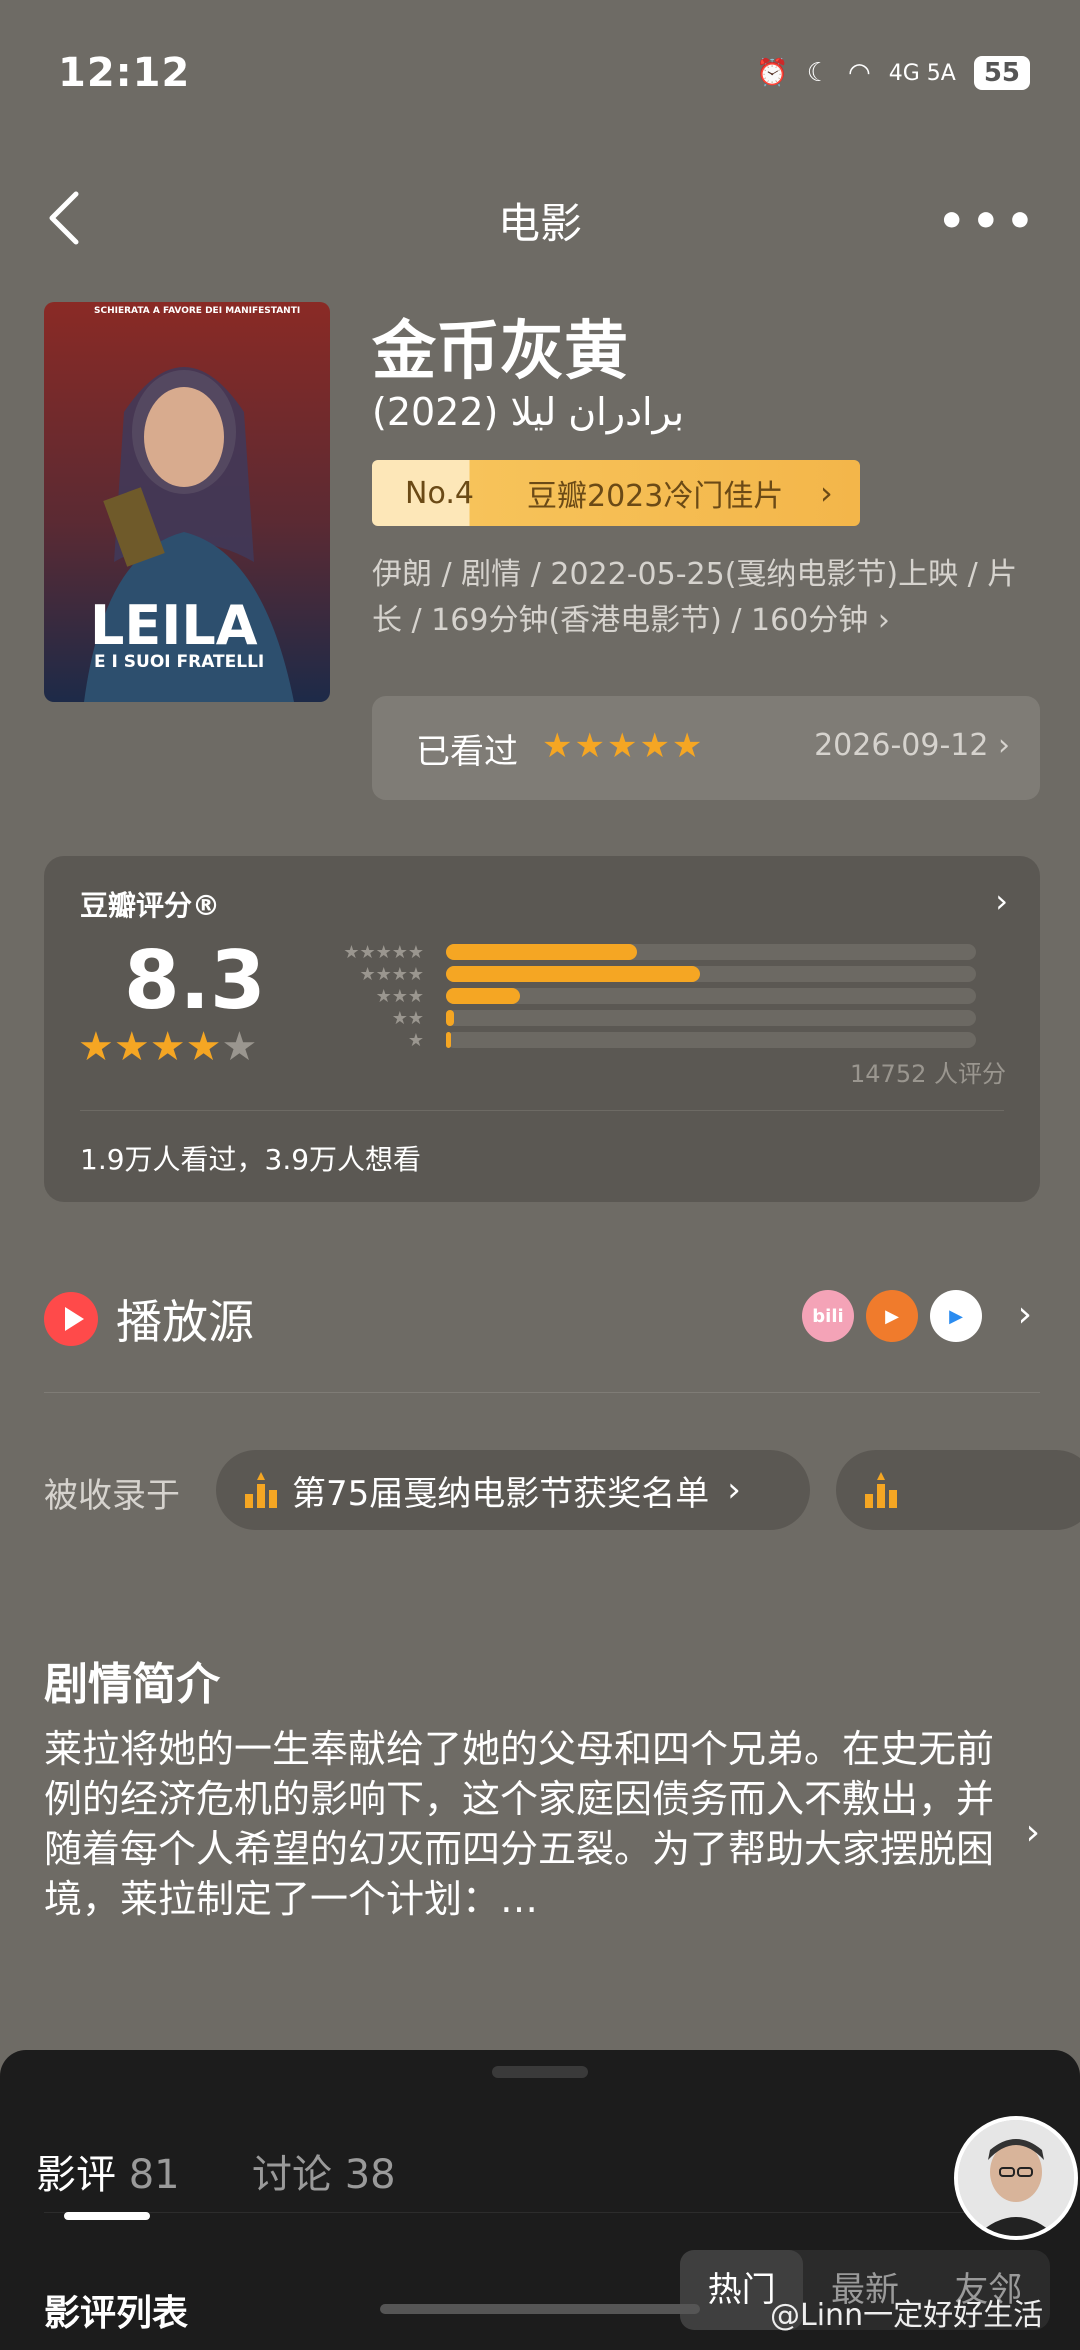 The image size is (1080, 2350). I want to click on collection-name: 第75届戛纳电影节获奖名单, so click(501, 1493).